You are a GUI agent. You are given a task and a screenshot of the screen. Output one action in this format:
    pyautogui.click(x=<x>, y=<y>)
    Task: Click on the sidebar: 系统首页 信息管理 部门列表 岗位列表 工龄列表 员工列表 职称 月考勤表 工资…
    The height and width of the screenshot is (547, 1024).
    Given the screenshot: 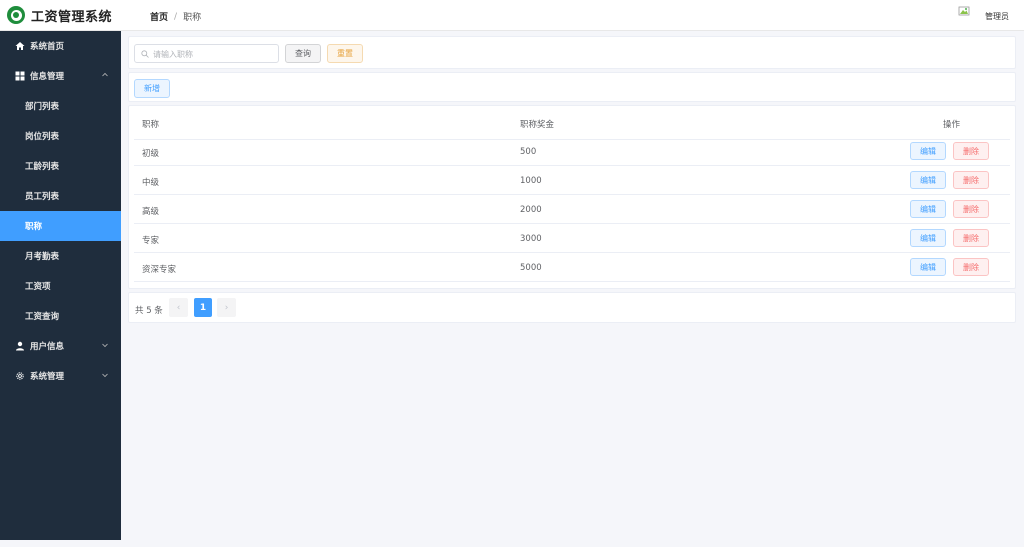 What is the action you would take?
    pyautogui.click(x=60, y=285)
    